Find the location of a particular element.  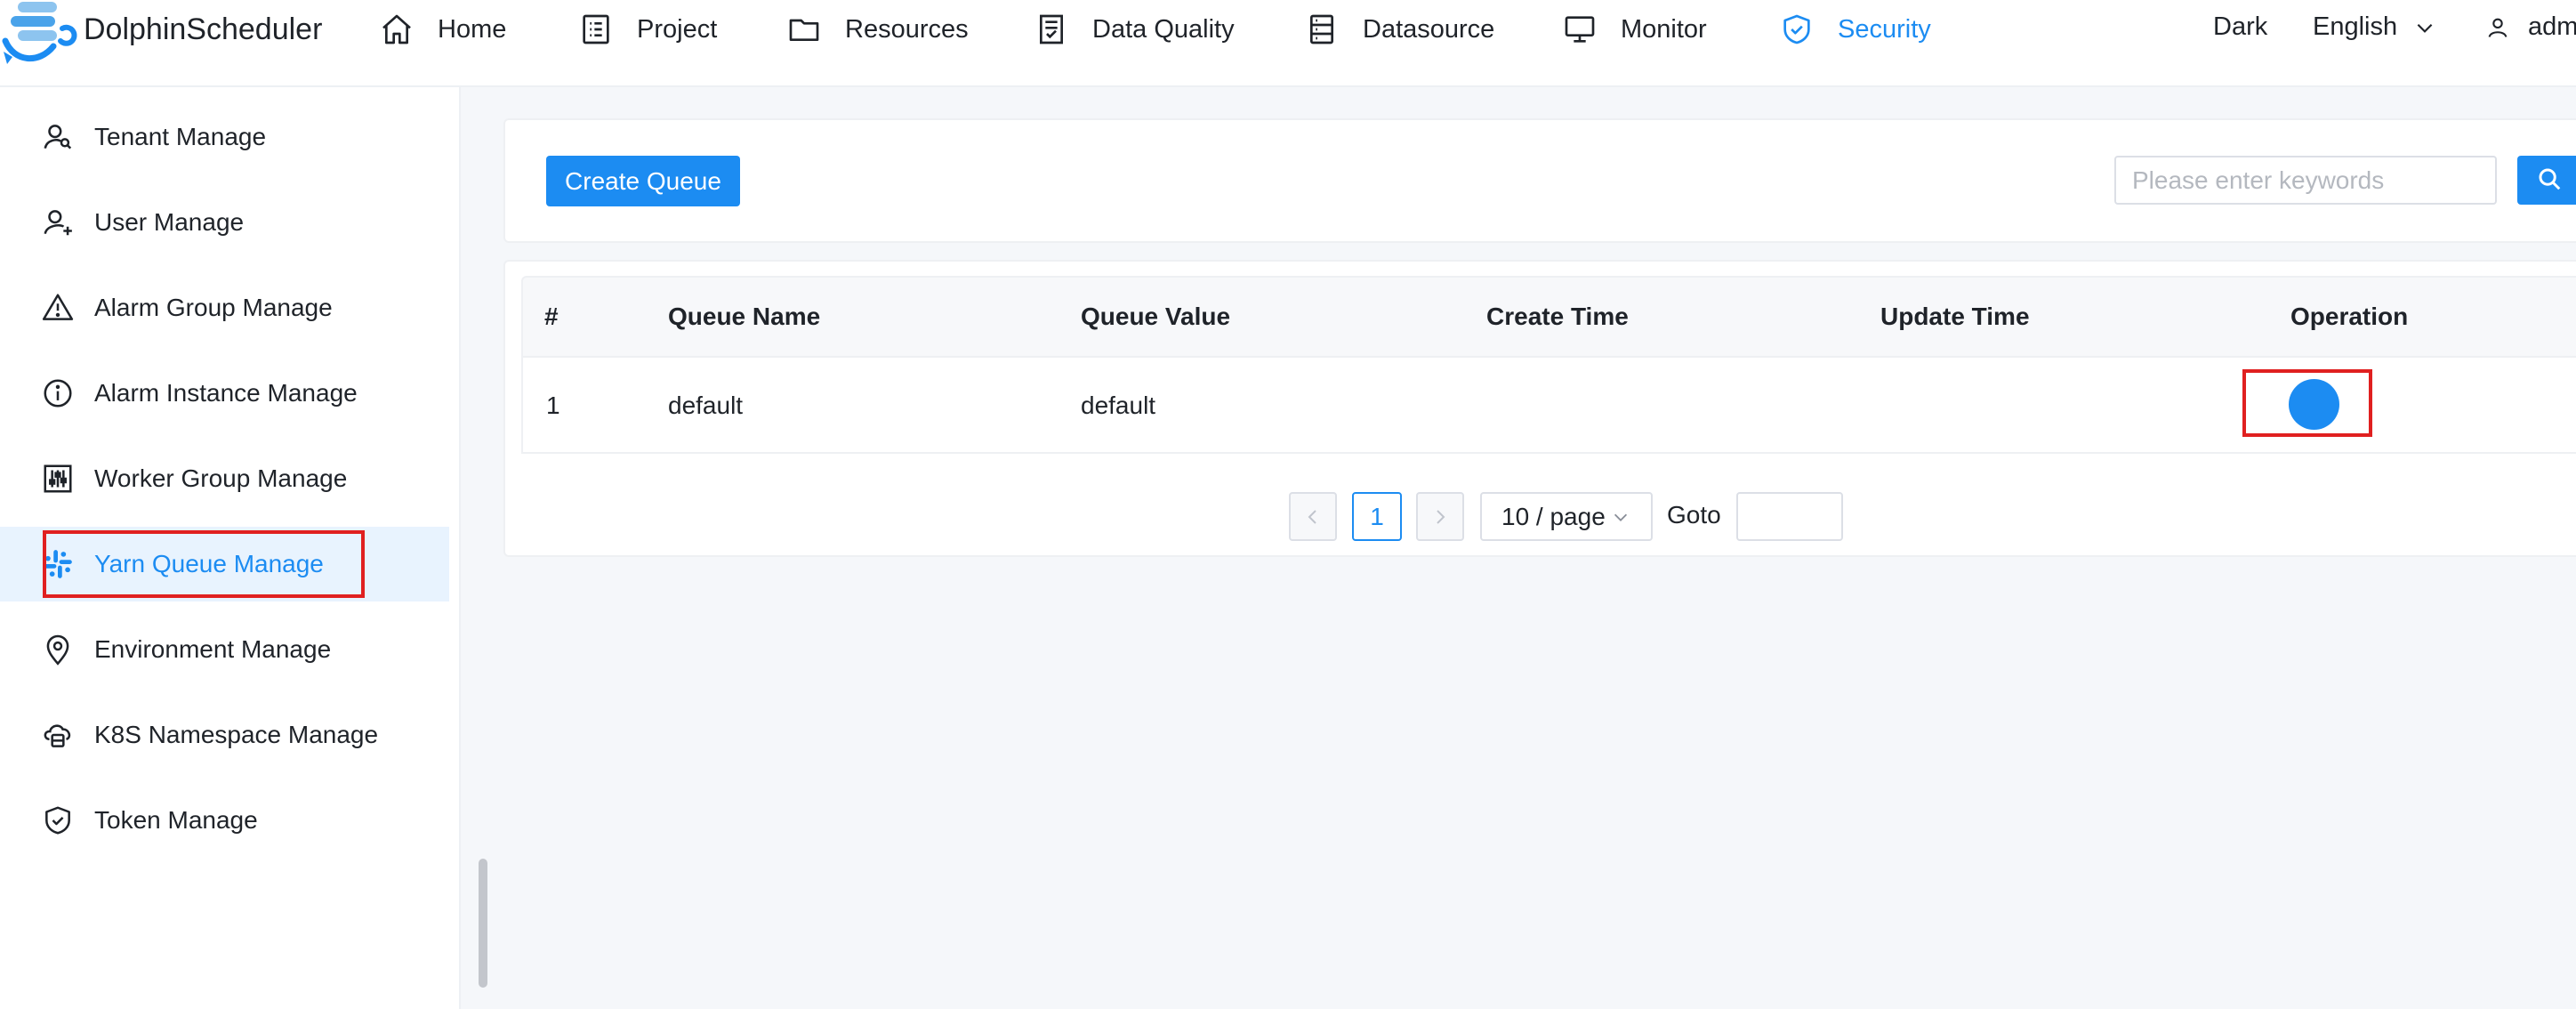

nav-label: Datasource is located at coordinates (1429, 29).